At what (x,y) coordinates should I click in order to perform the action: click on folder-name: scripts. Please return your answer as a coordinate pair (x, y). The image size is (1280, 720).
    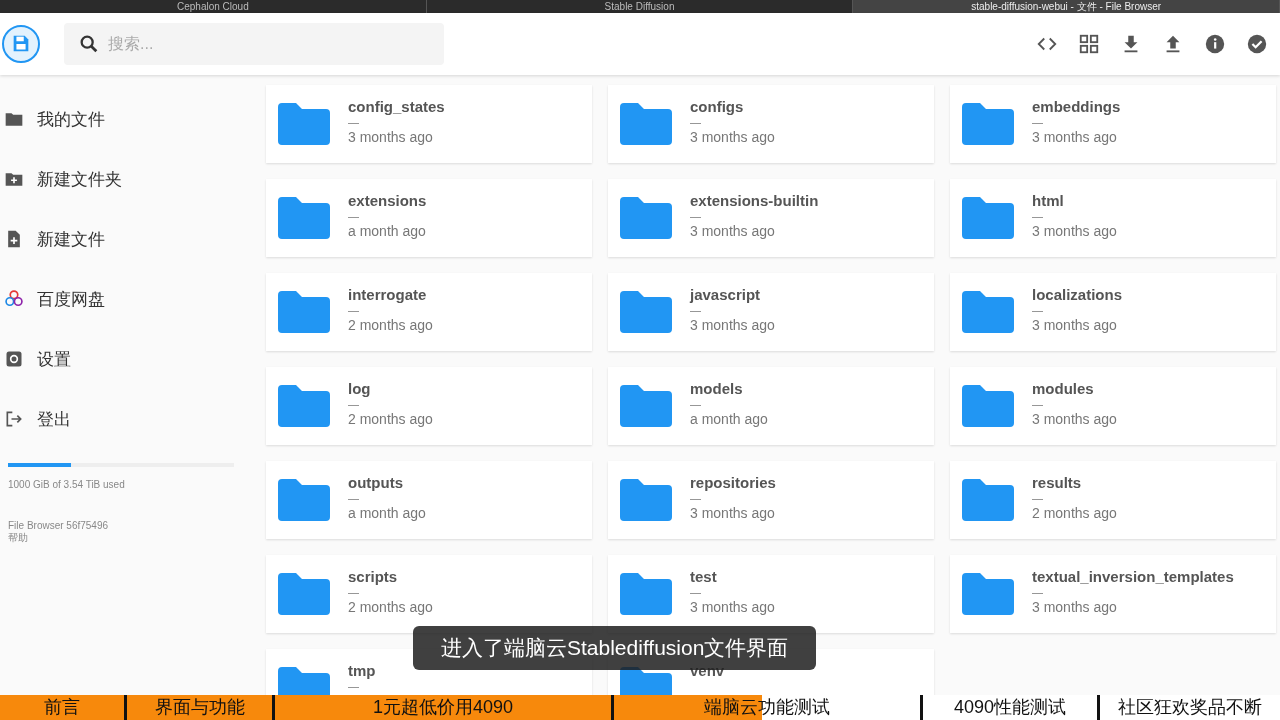
    Looking at the image, I should click on (373, 576).